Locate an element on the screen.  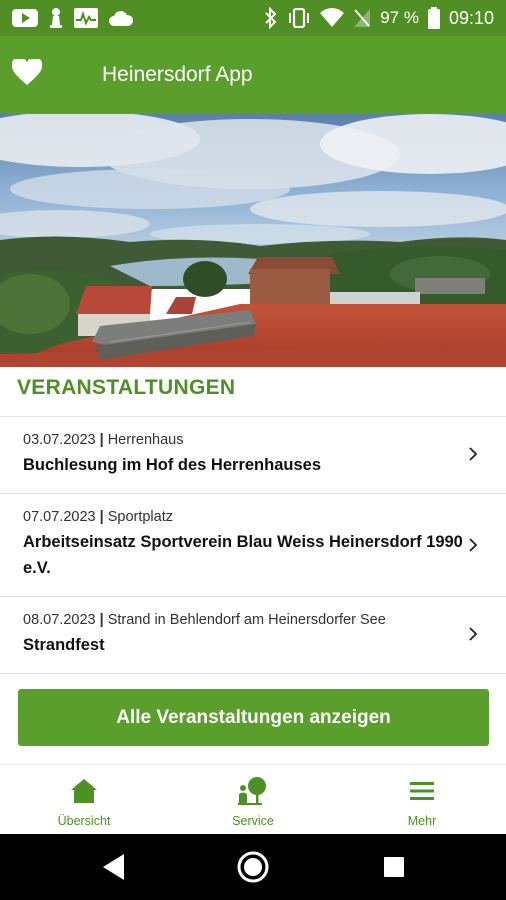
event-location: Herrenhaus is located at coordinates (145, 440).